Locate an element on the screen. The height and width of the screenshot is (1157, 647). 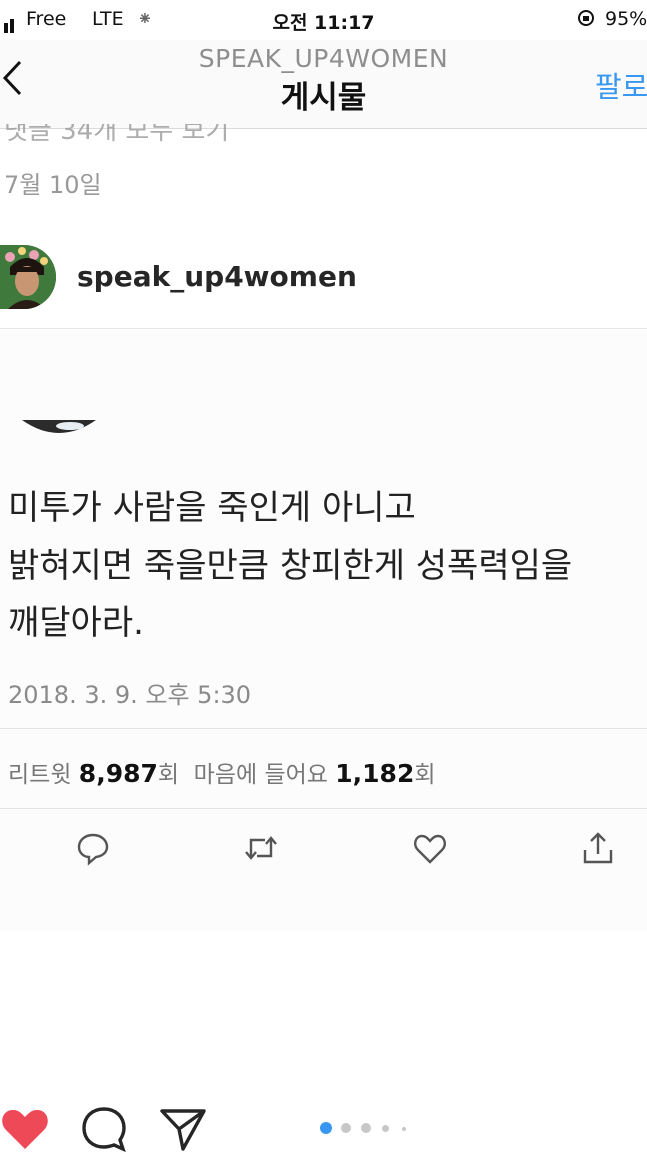
post-actions-bar is located at coordinates (323, 1124).